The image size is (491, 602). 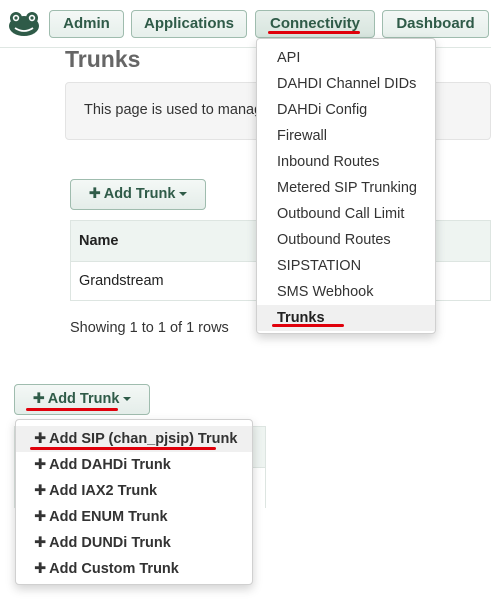 What do you see at coordinates (346, 240) in the screenshot?
I see `menu-item-outbound-routes: Outbound Routes` at bounding box center [346, 240].